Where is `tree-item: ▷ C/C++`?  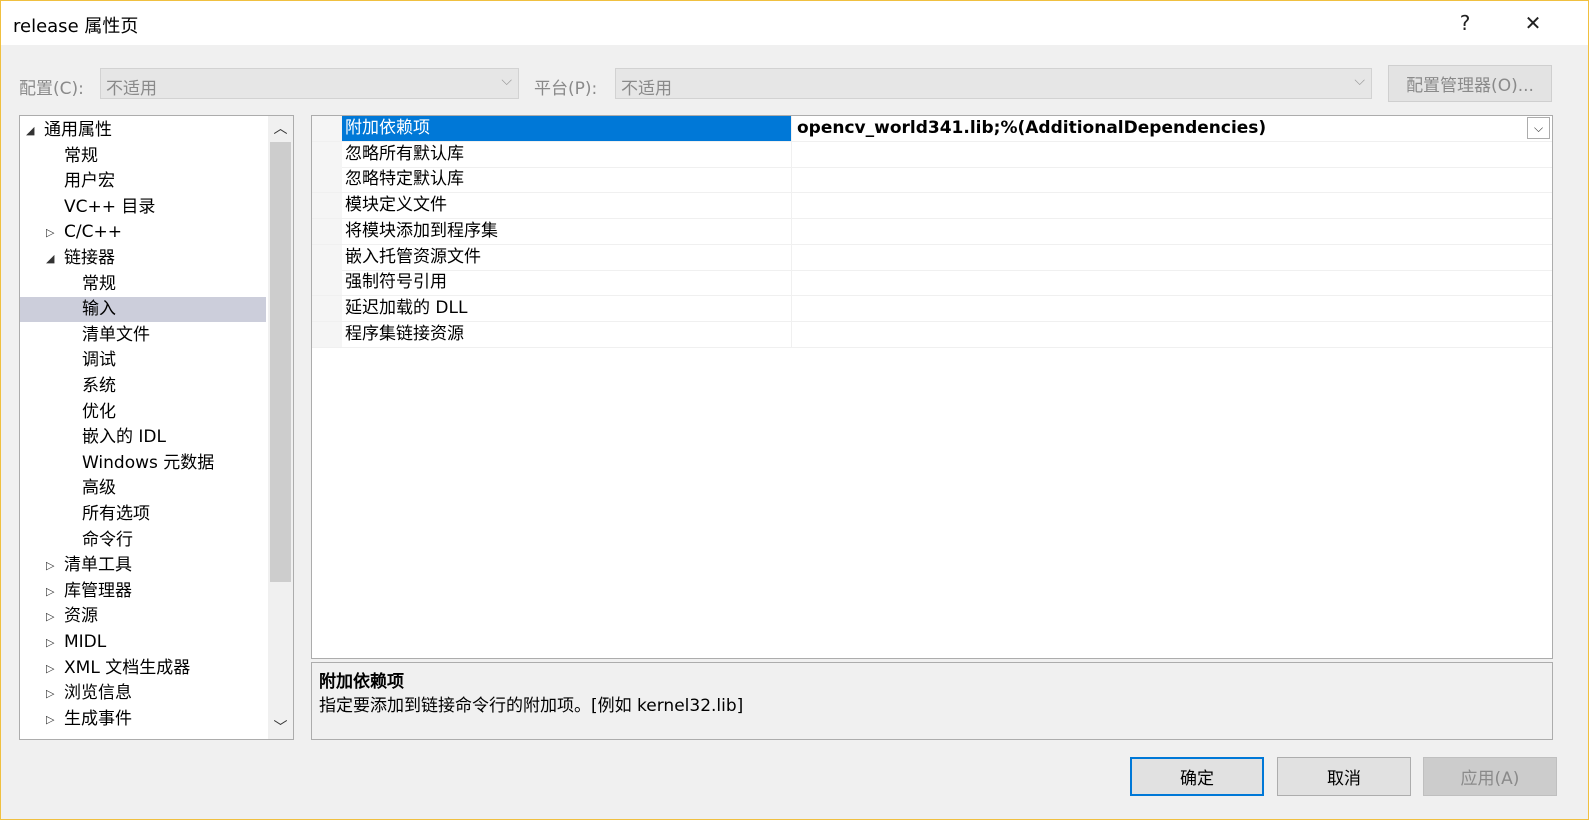
tree-item: ▷ C/C++ is located at coordinates (143, 232).